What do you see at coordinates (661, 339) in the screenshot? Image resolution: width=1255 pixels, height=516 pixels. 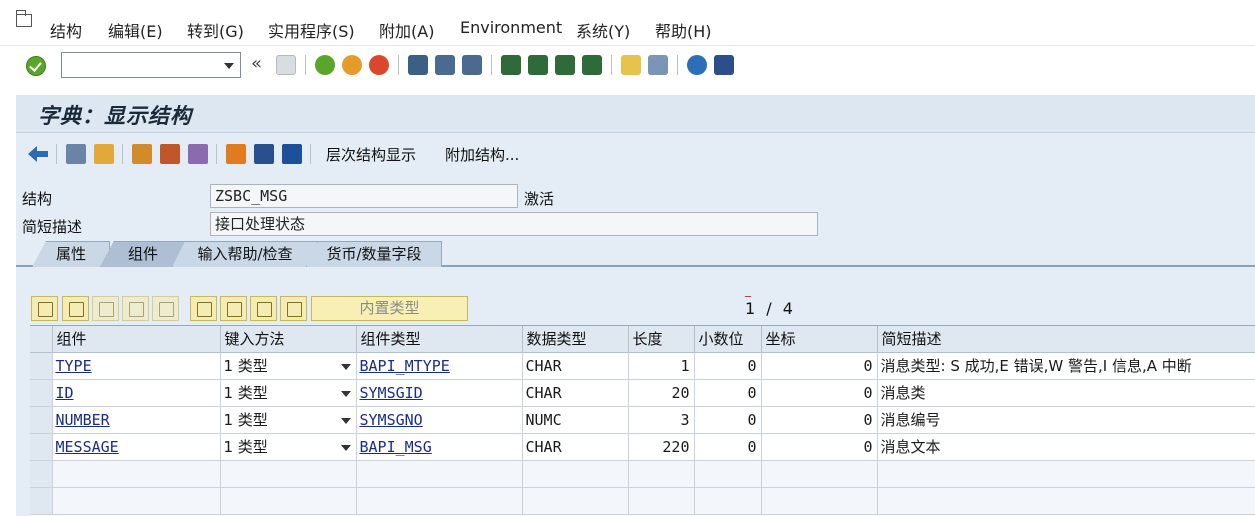 I see `column-header: 长度` at bounding box center [661, 339].